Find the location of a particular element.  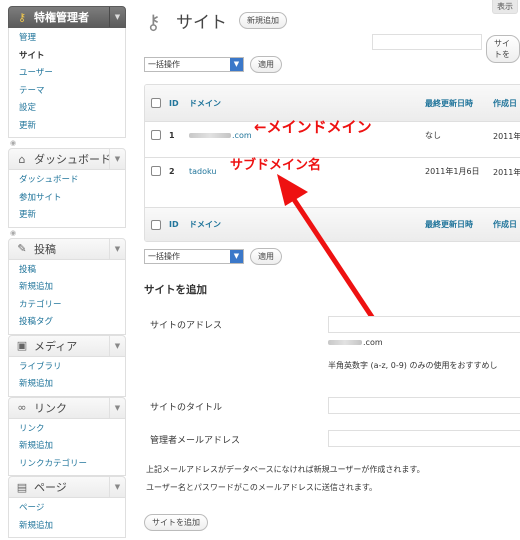

menu-posts: ✎ 投稿 ▼ is located at coordinates (67, 248).